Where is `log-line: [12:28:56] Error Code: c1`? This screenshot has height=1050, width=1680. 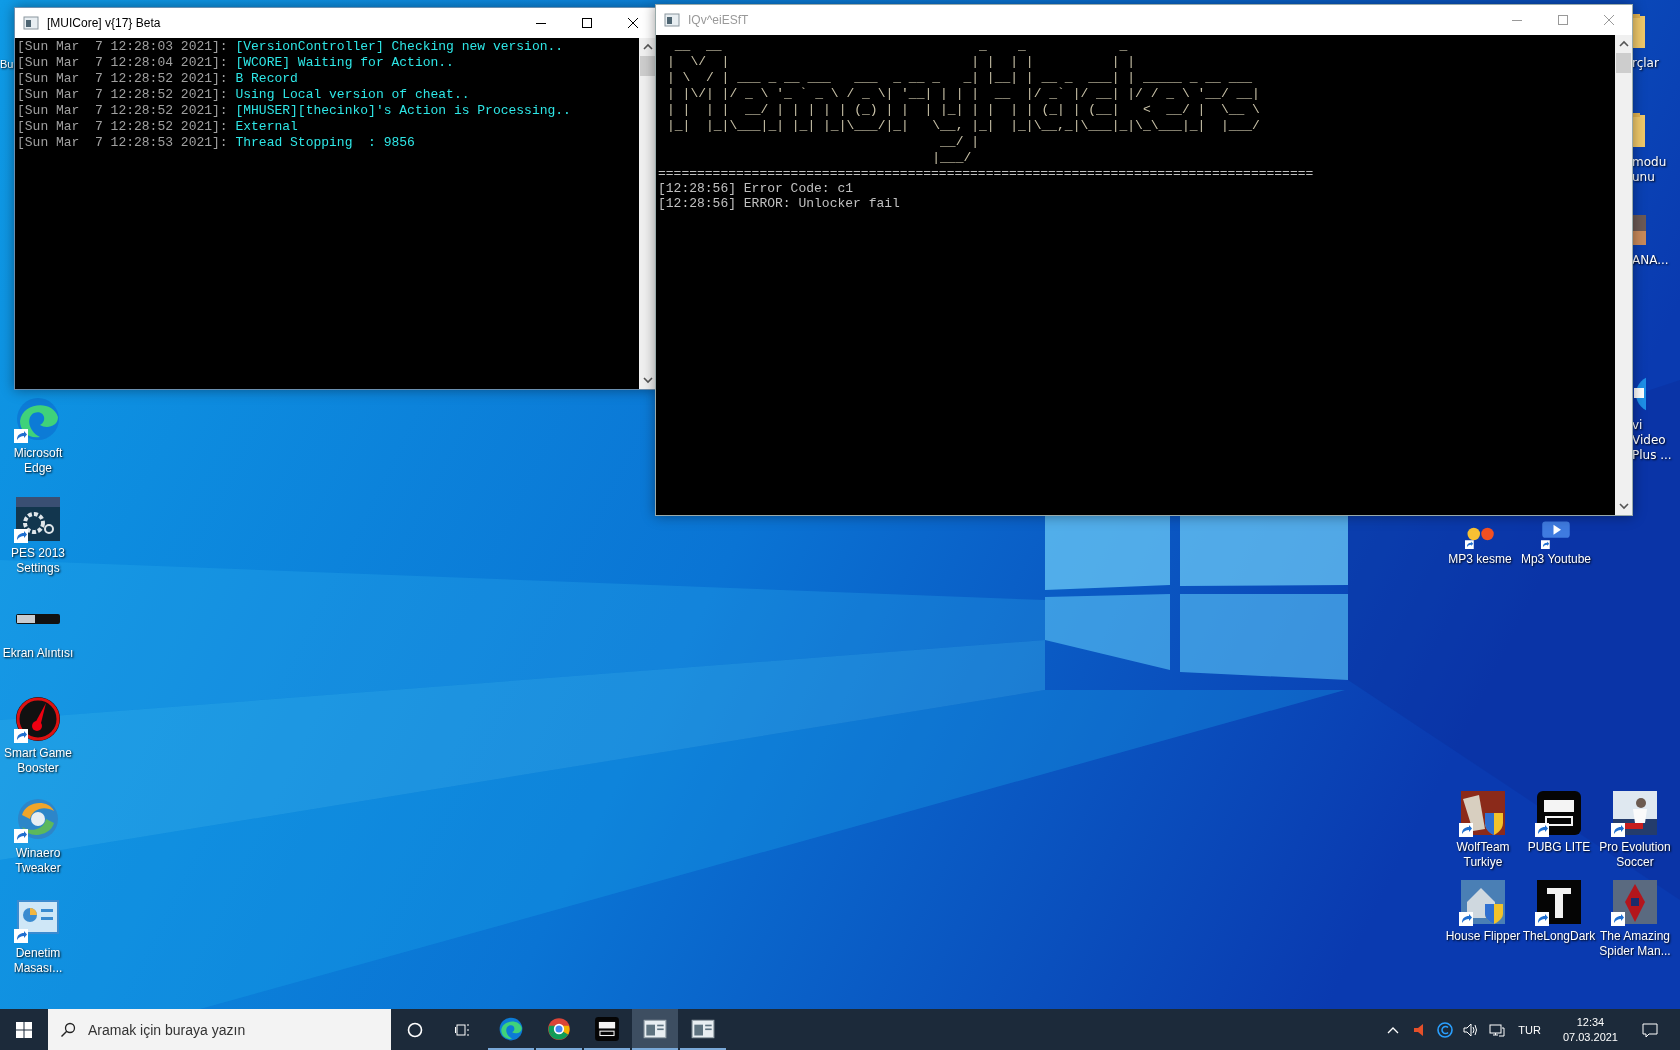 log-line: [12:28:56] Error Code: c1 is located at coordinates (756, 188).